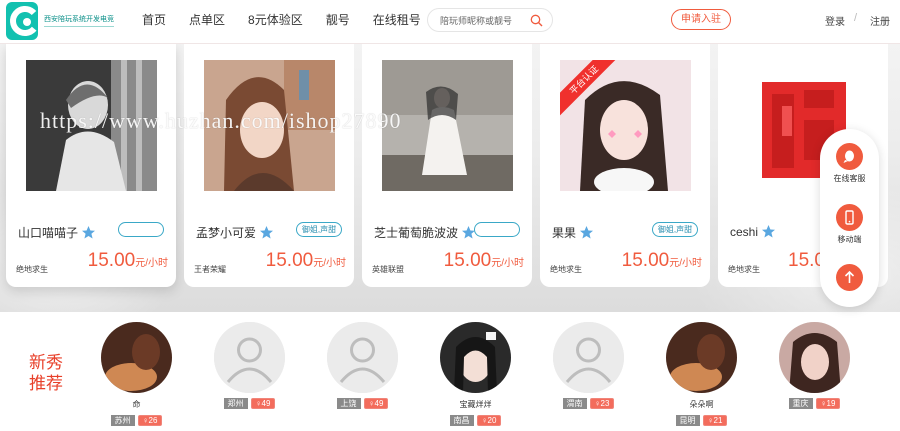 The height and width of the screenshot is (431, 900). Describe the element at coordinates (388, 269) in the screenshot. I see `player-game: 英雄联盟` at that location.